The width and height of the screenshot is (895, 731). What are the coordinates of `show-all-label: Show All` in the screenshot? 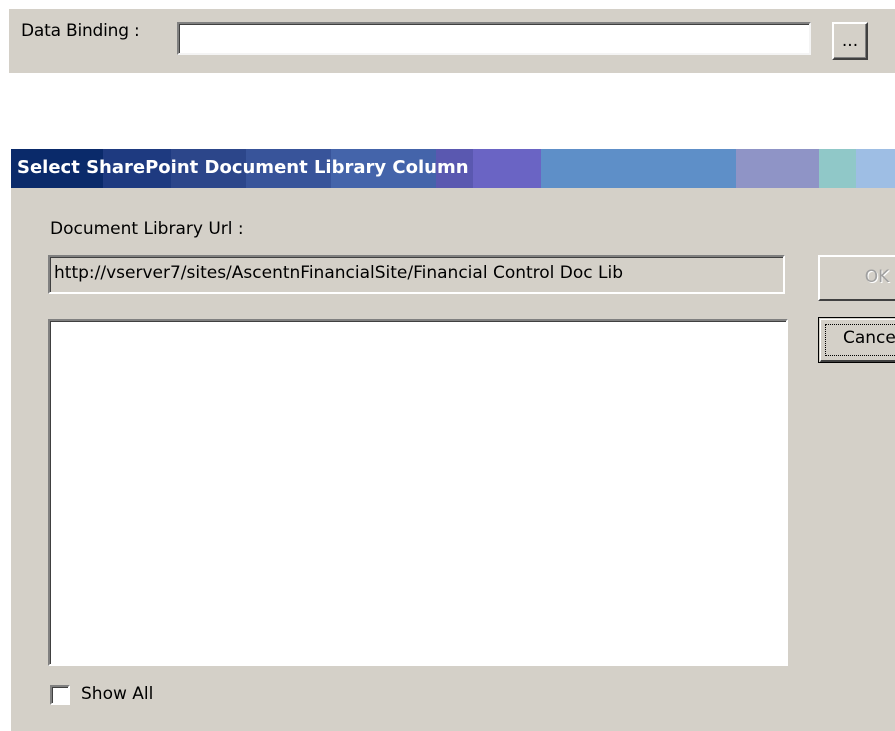 It's located at (117, 694).